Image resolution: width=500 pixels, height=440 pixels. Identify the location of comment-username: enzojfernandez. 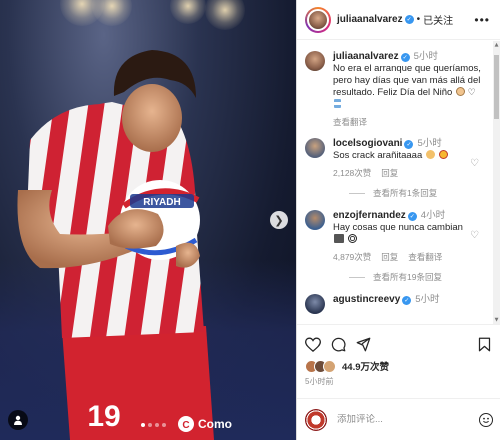
(369, 215).